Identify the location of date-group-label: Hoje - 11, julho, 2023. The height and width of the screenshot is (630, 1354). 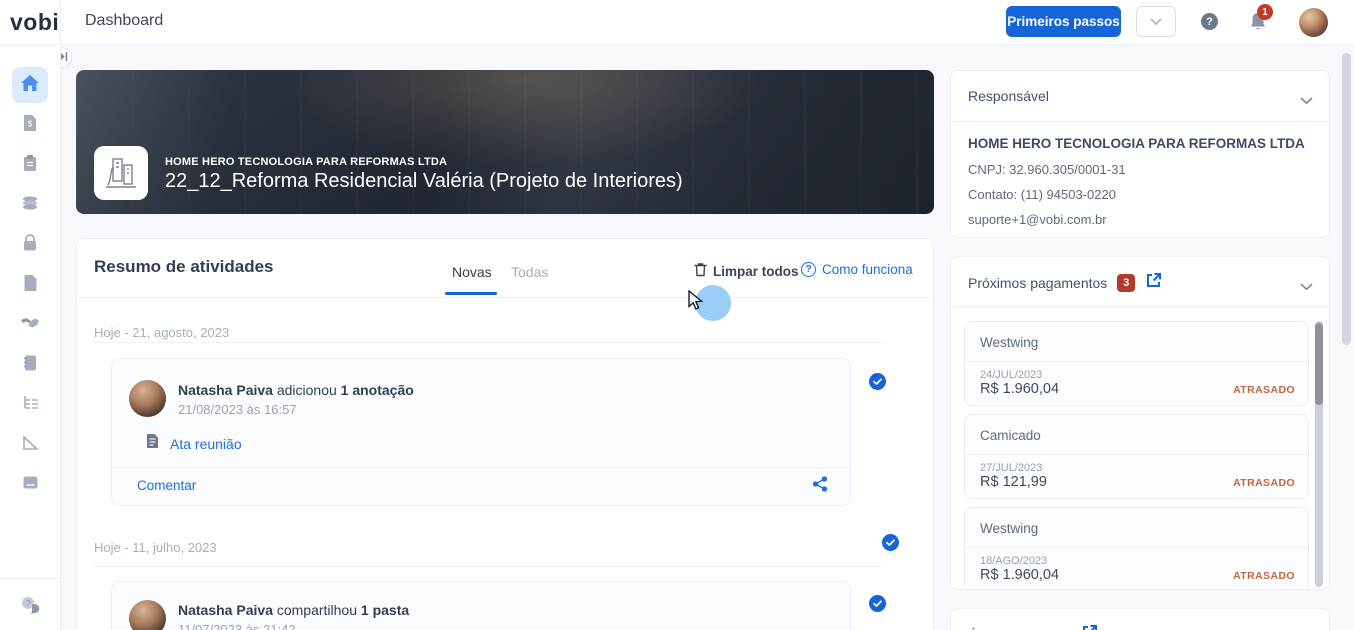
(155, 547).